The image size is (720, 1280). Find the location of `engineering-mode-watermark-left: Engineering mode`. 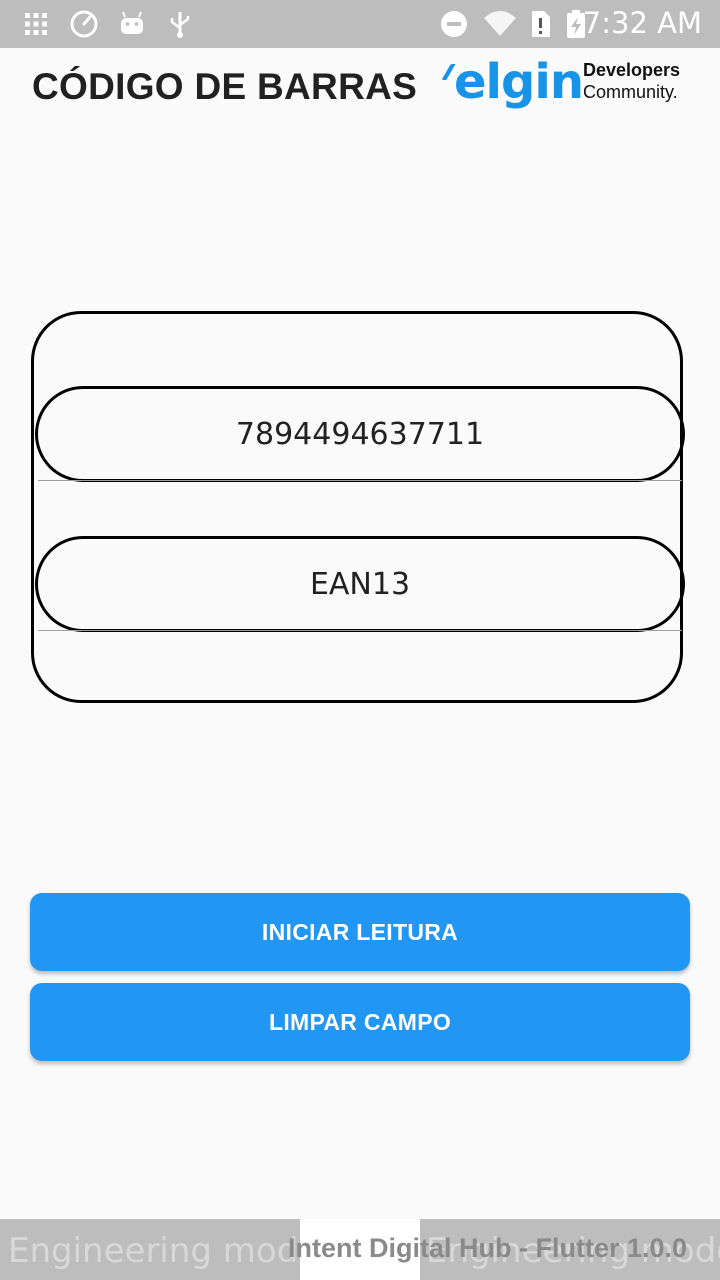

engineering-mode-watermark-left: Engineering mode is located at coordinates (150, 1249).